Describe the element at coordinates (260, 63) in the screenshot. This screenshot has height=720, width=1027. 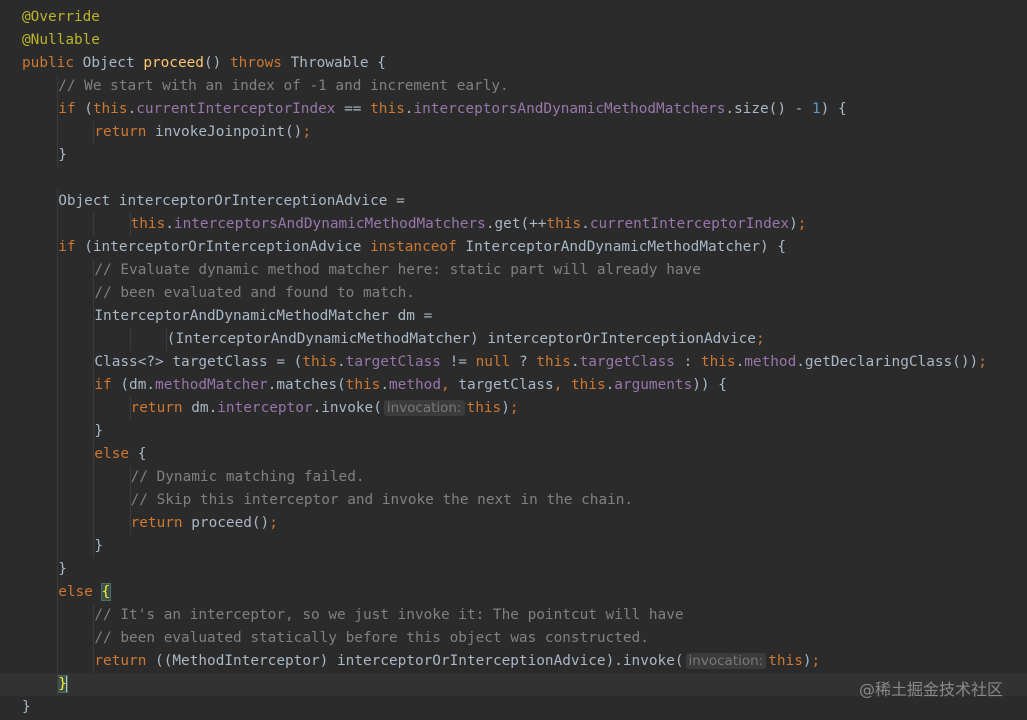
I see `code-token: throws` at that location.